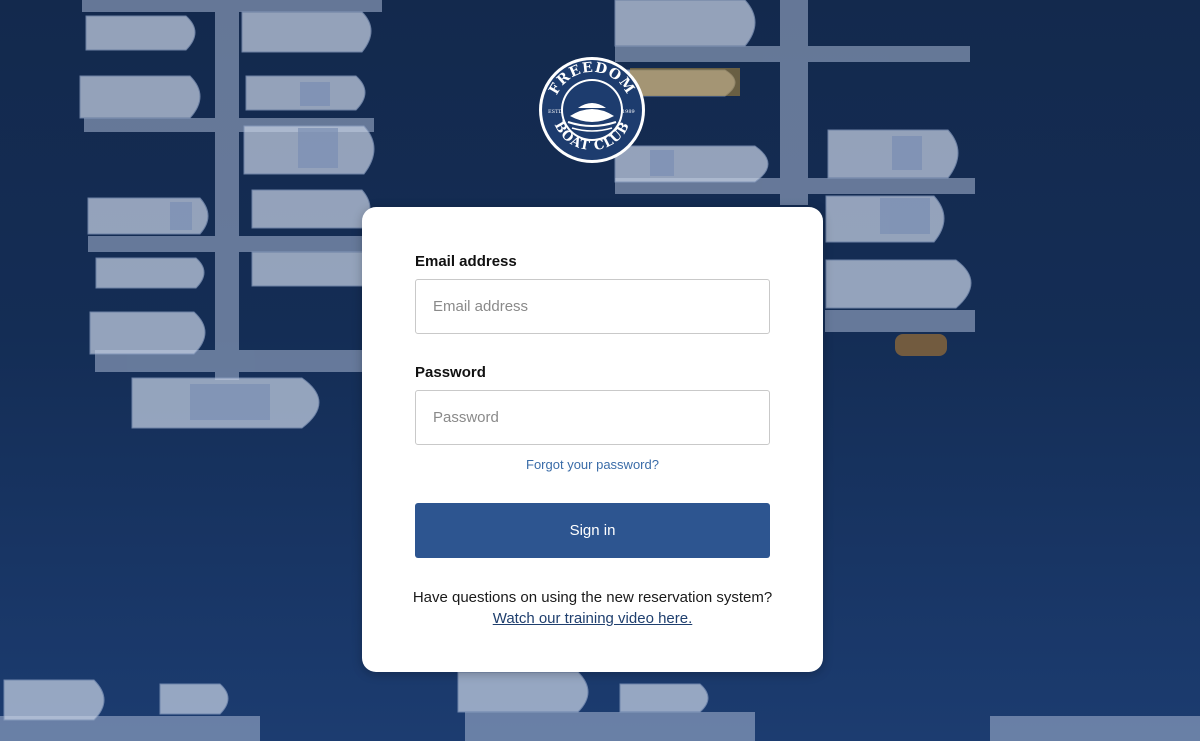 This screenshot has height=741, width=1200. Describe the element at coordinates (450, 372) in the screenshot. I see `password-label: Password` at that location.